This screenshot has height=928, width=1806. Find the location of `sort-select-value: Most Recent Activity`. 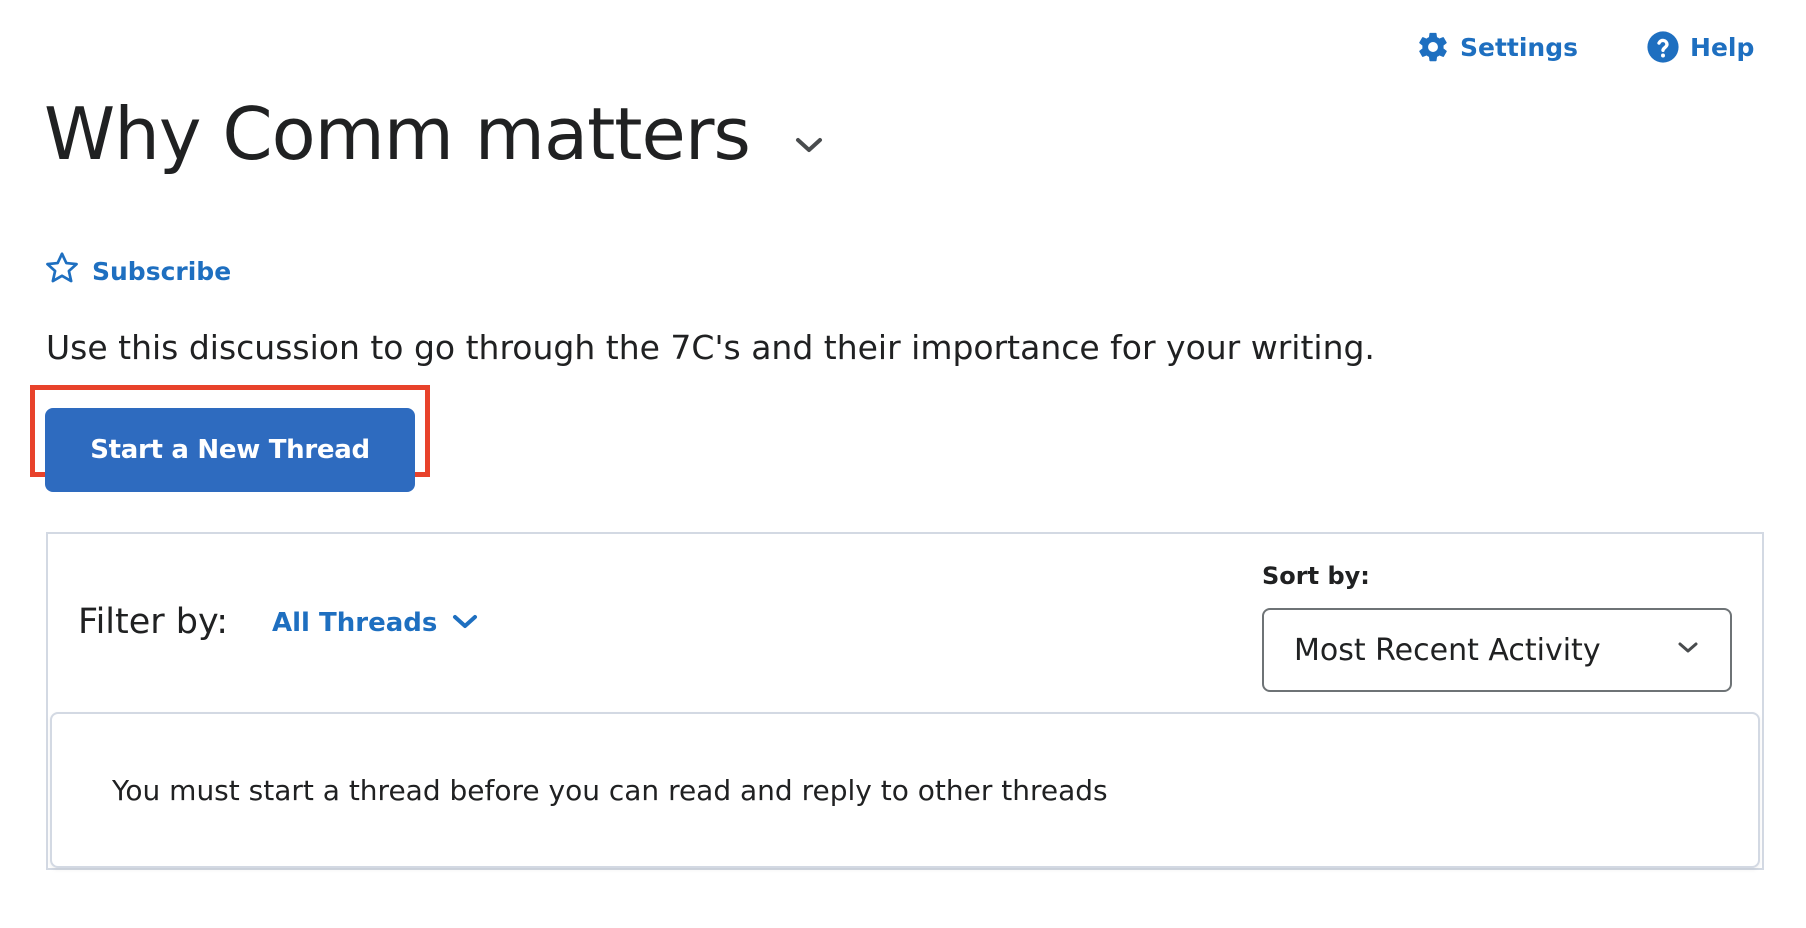

sort-select-value: Most Recent Activity is located at coordinates (1447, 650).